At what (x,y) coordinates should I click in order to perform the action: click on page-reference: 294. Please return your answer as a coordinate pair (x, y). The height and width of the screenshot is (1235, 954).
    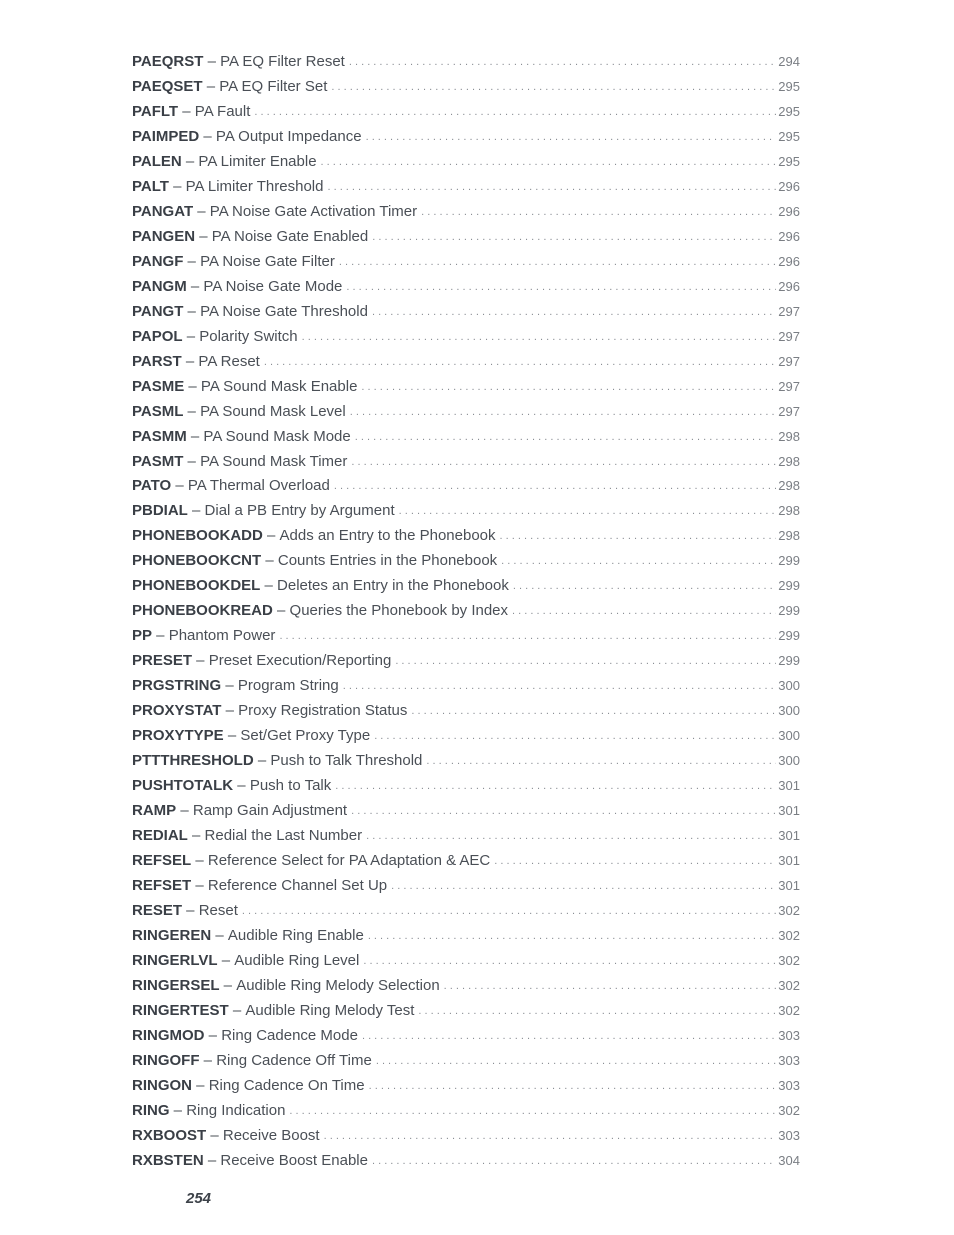
    Looking at the image, I should click on (789, 62).